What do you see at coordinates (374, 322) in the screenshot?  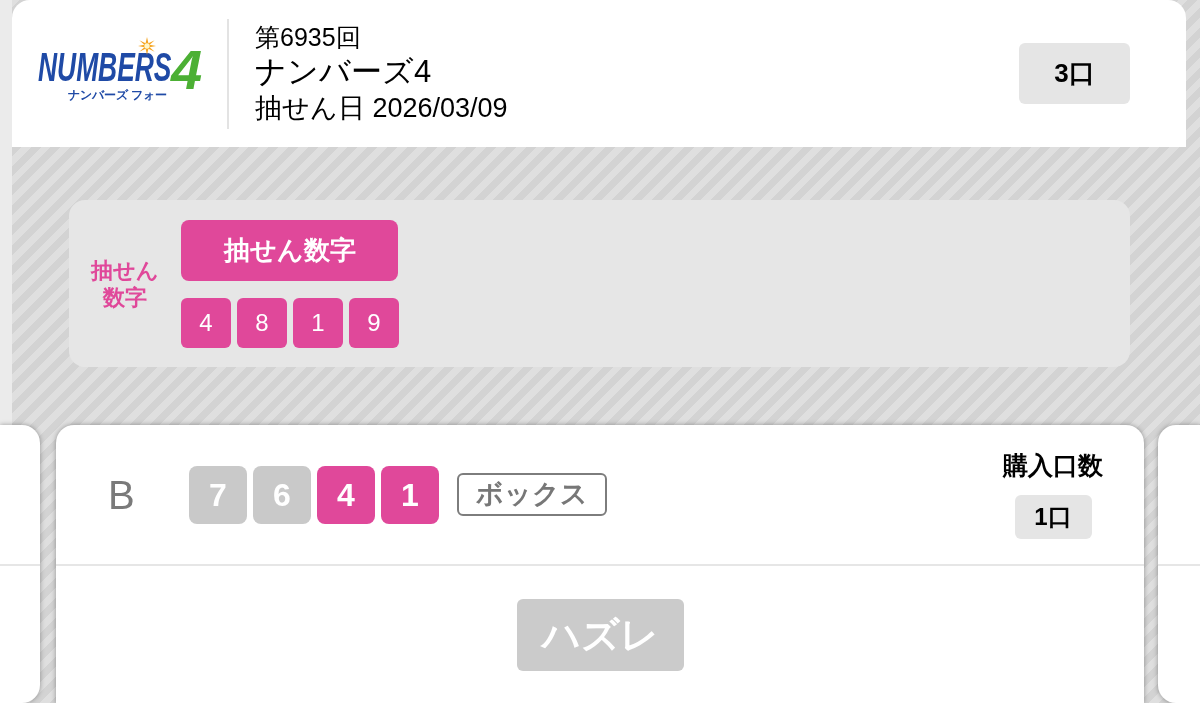 I see `winning-digit: 9` at bounding box center [374, 322].